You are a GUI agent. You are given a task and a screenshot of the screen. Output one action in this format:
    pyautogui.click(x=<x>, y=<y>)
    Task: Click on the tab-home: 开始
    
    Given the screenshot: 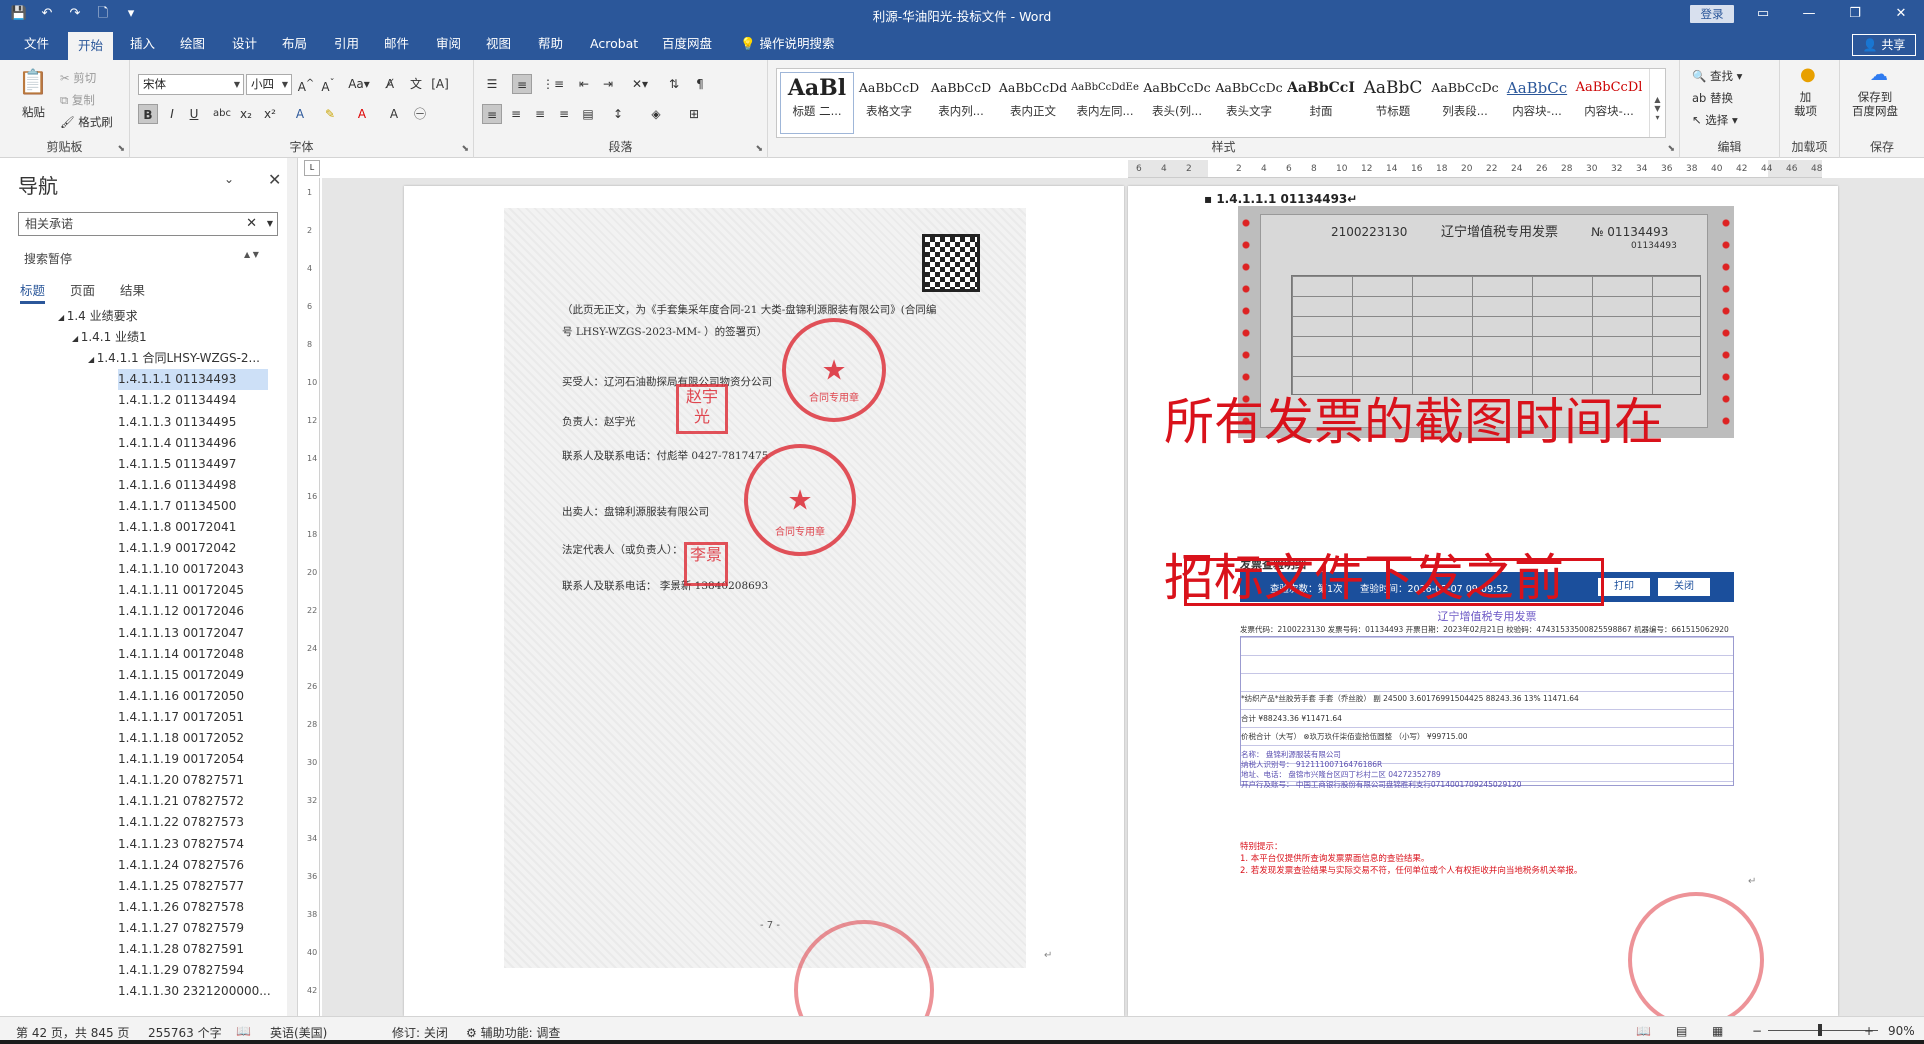 What is the action you would take?
    pyautogui.click(x=91, y=46)
    